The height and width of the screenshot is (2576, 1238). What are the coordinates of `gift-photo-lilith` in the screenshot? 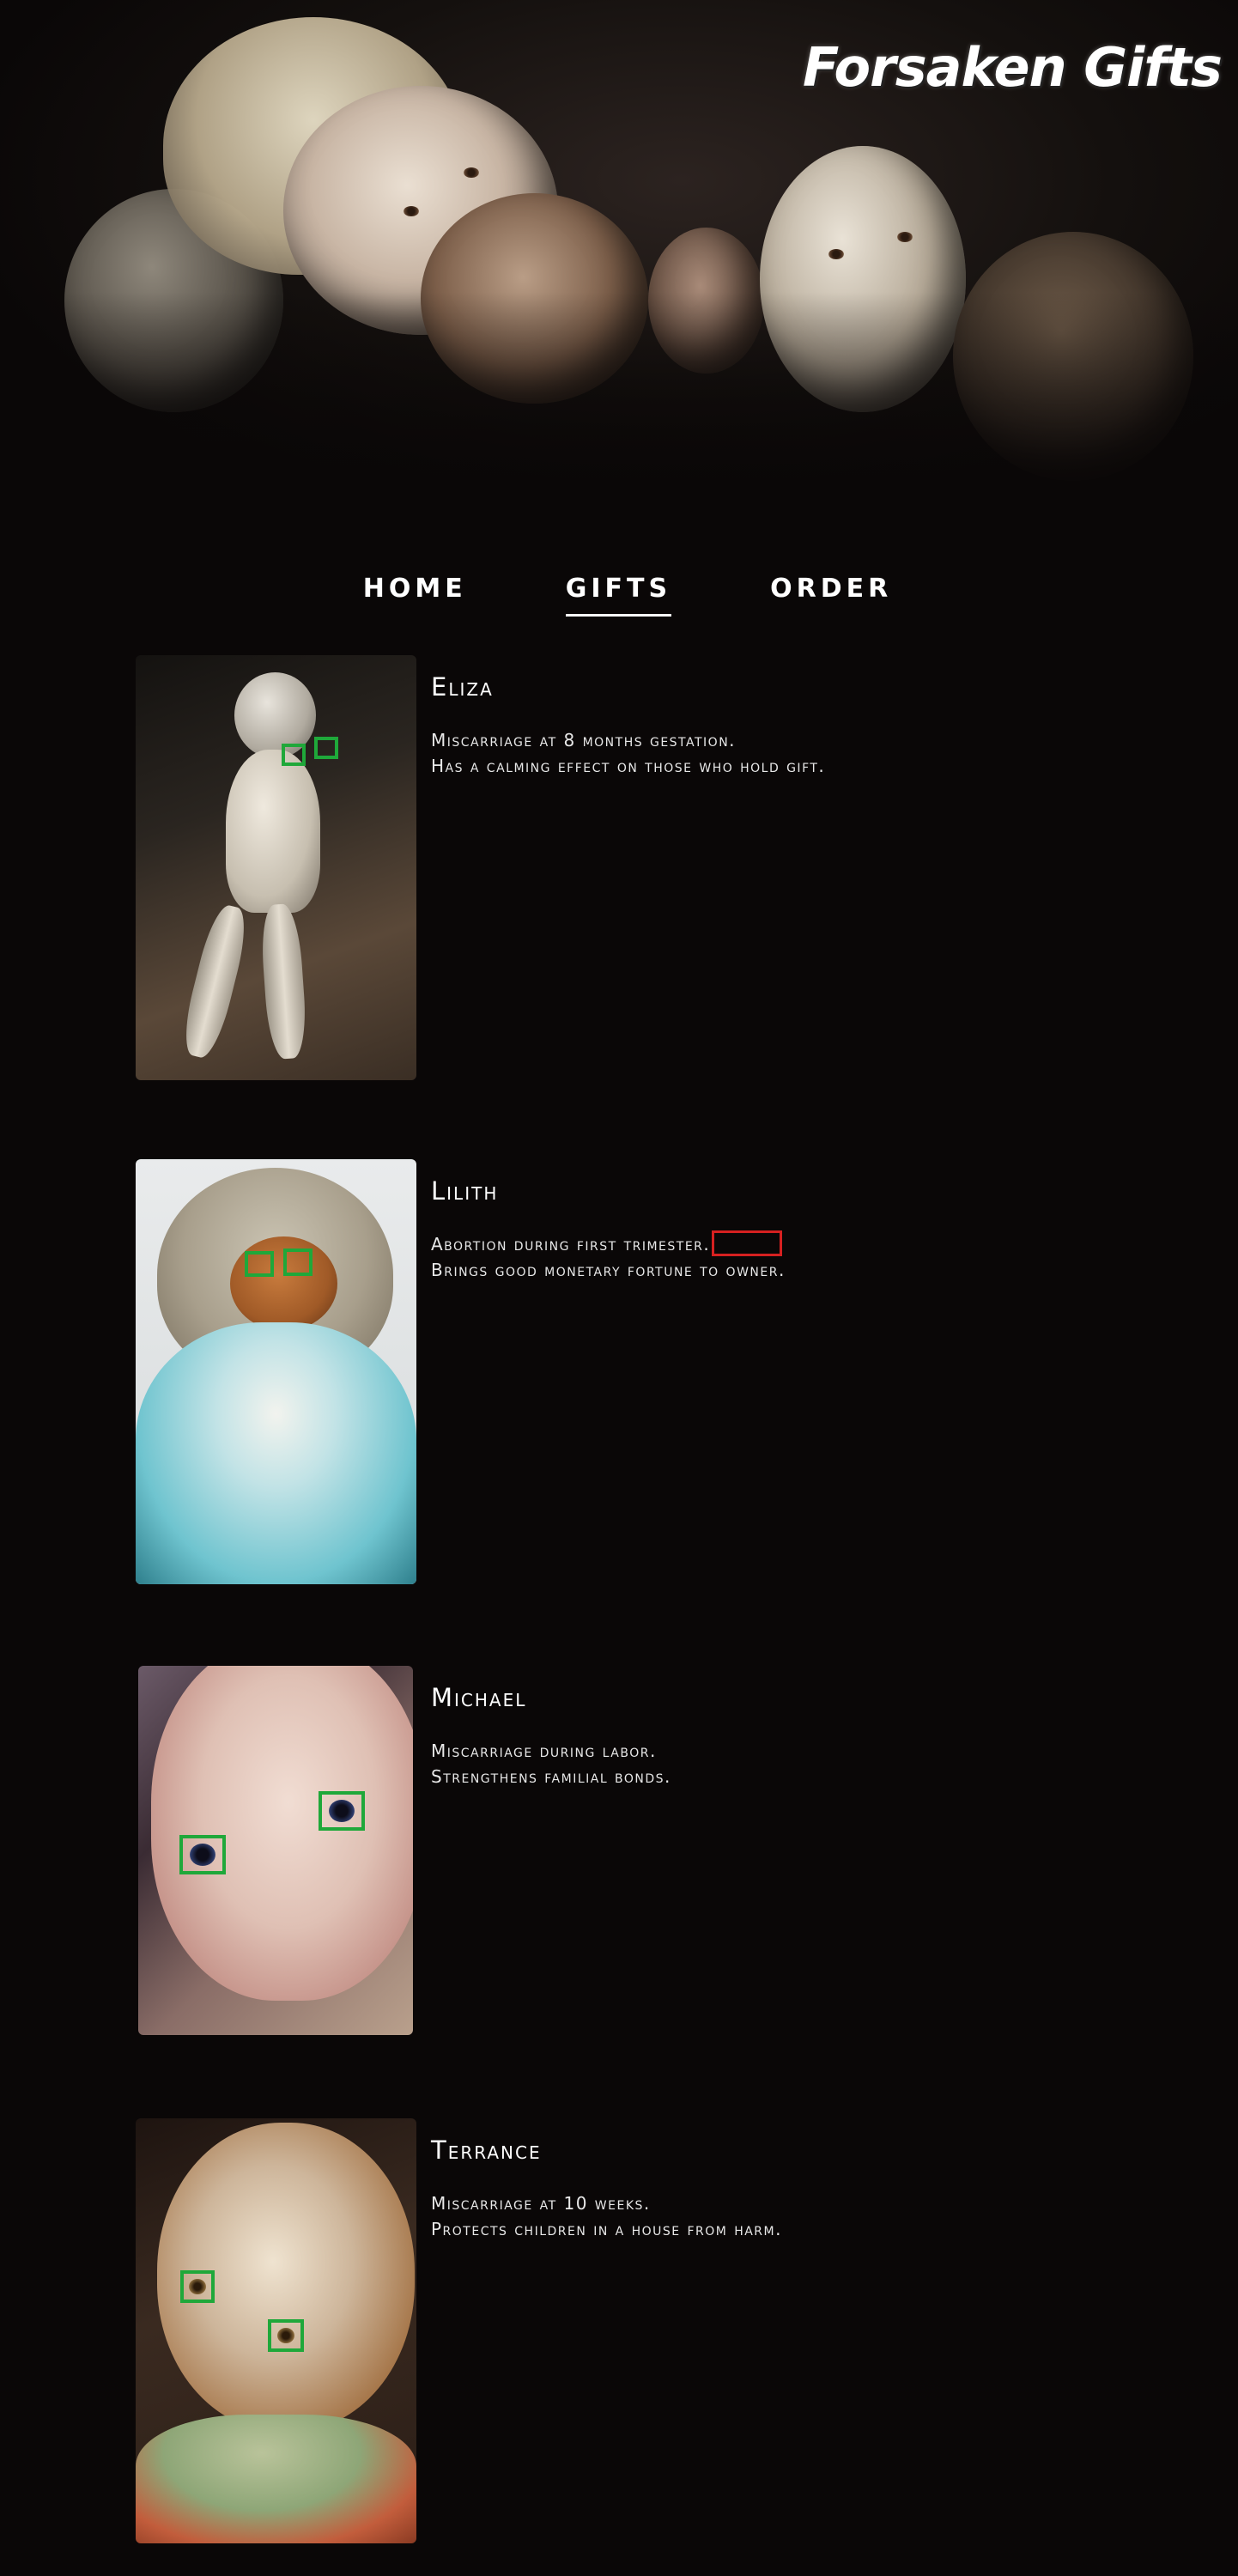 It's located at (276, 1371).